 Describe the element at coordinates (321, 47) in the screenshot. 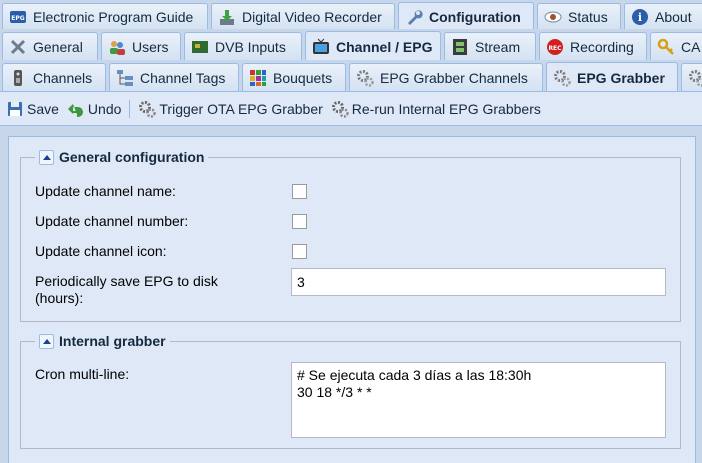

I see `tv-icon` at that location.